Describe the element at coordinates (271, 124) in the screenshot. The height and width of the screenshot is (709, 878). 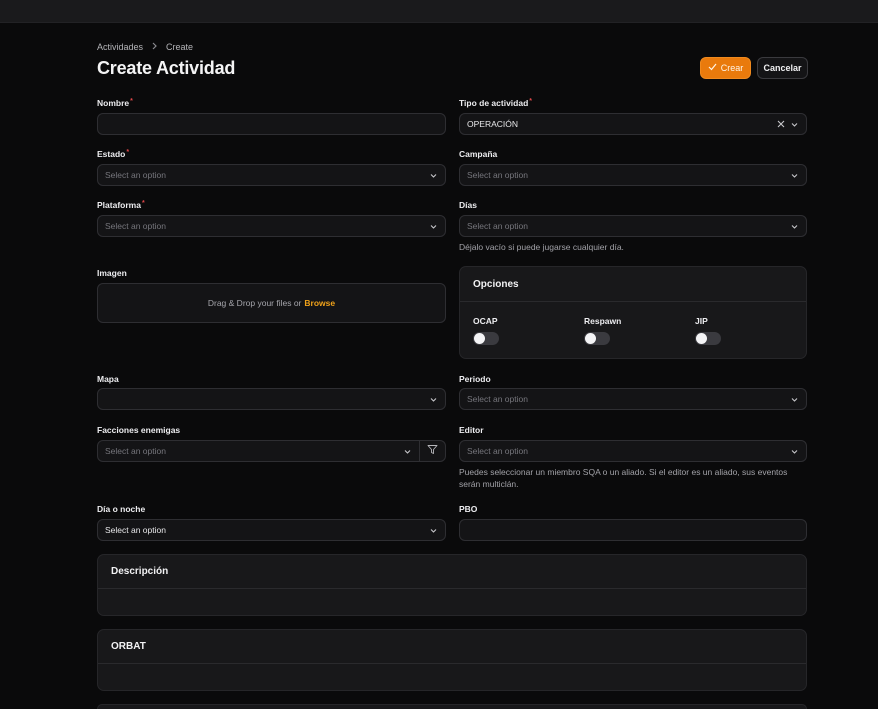
I see `nombre-input` at that location.